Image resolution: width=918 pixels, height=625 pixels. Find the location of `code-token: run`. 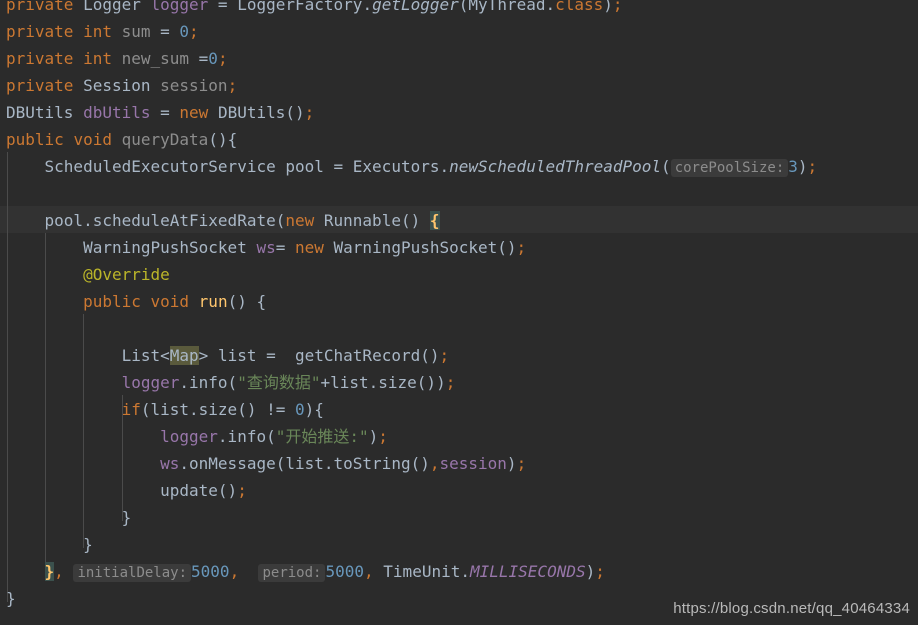

code-token: run is located at coordinates (213, 301).